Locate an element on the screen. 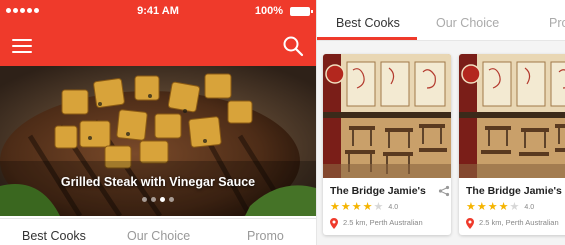 This screenshot has height=245, width=565. search-icon is located at coordinates (293, 46).